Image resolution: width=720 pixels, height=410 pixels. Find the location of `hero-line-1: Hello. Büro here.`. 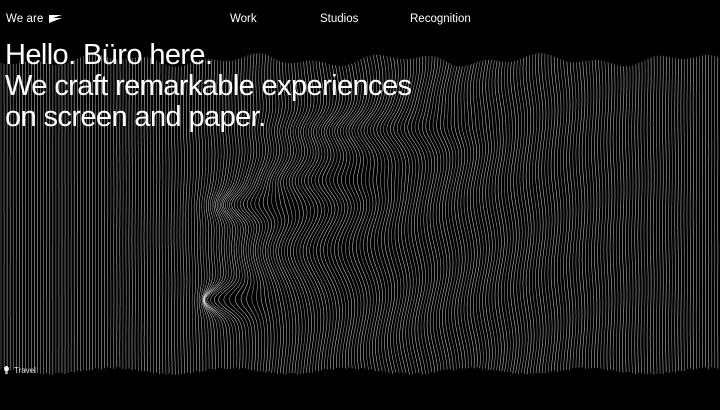

hero-line-1: Hello. Büro here. is located at coordinates (109, 55).